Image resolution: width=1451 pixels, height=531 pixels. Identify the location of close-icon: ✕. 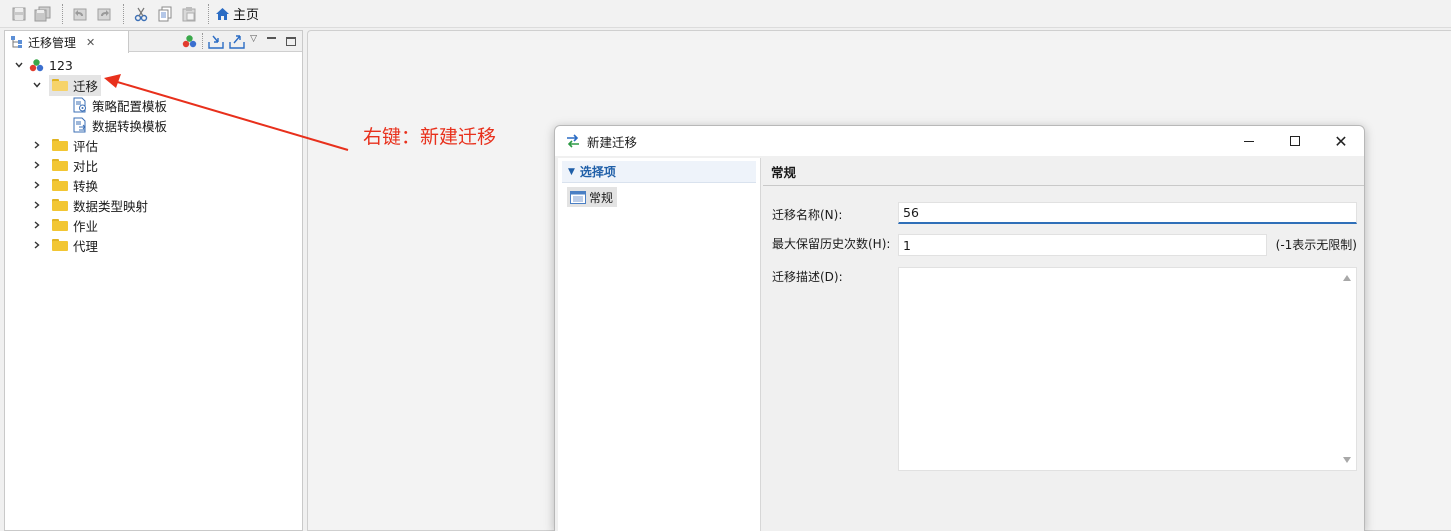
(90, 42).